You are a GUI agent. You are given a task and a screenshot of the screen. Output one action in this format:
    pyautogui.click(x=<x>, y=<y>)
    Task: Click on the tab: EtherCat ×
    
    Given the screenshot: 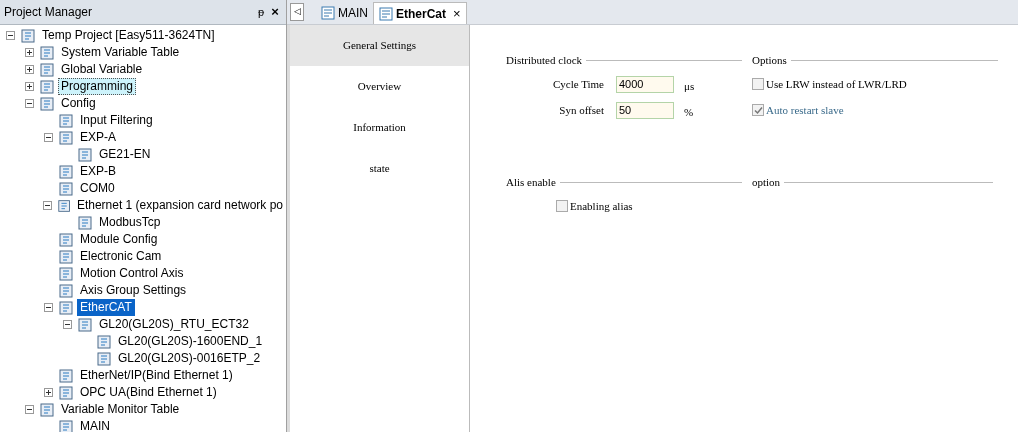 What is the action you would take?
    pyautogui.click(x=420, y=13)
    